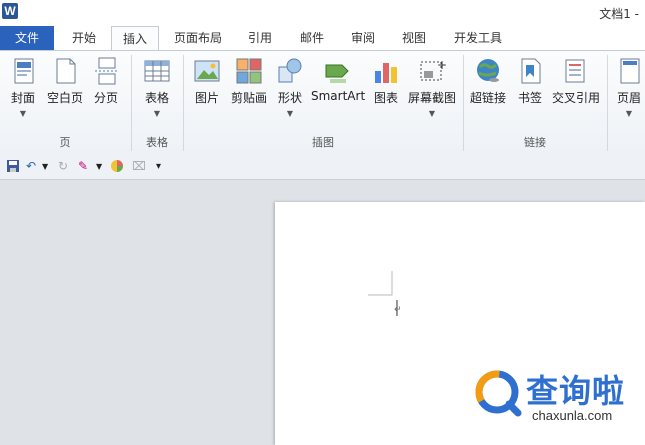  I want to click on cross-reference-button: 交叉引用, so click(576, 81).